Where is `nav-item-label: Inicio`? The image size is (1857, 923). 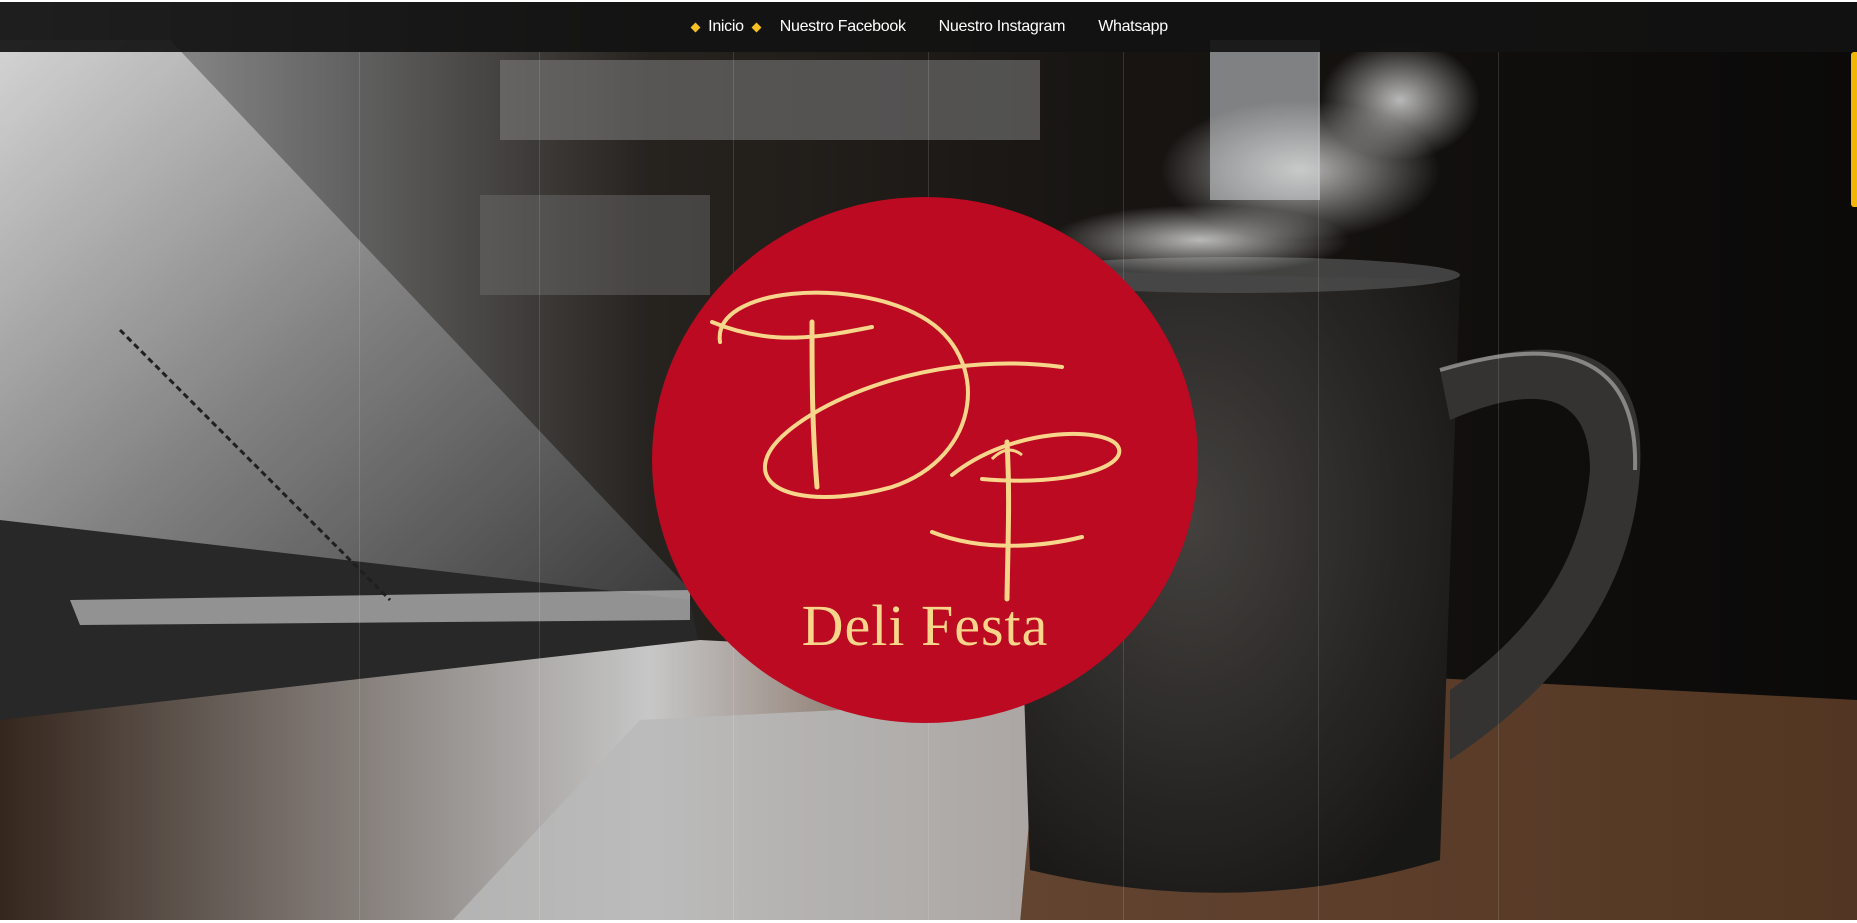
nav-item-label: Inicio is located at coordinates (726, 26).